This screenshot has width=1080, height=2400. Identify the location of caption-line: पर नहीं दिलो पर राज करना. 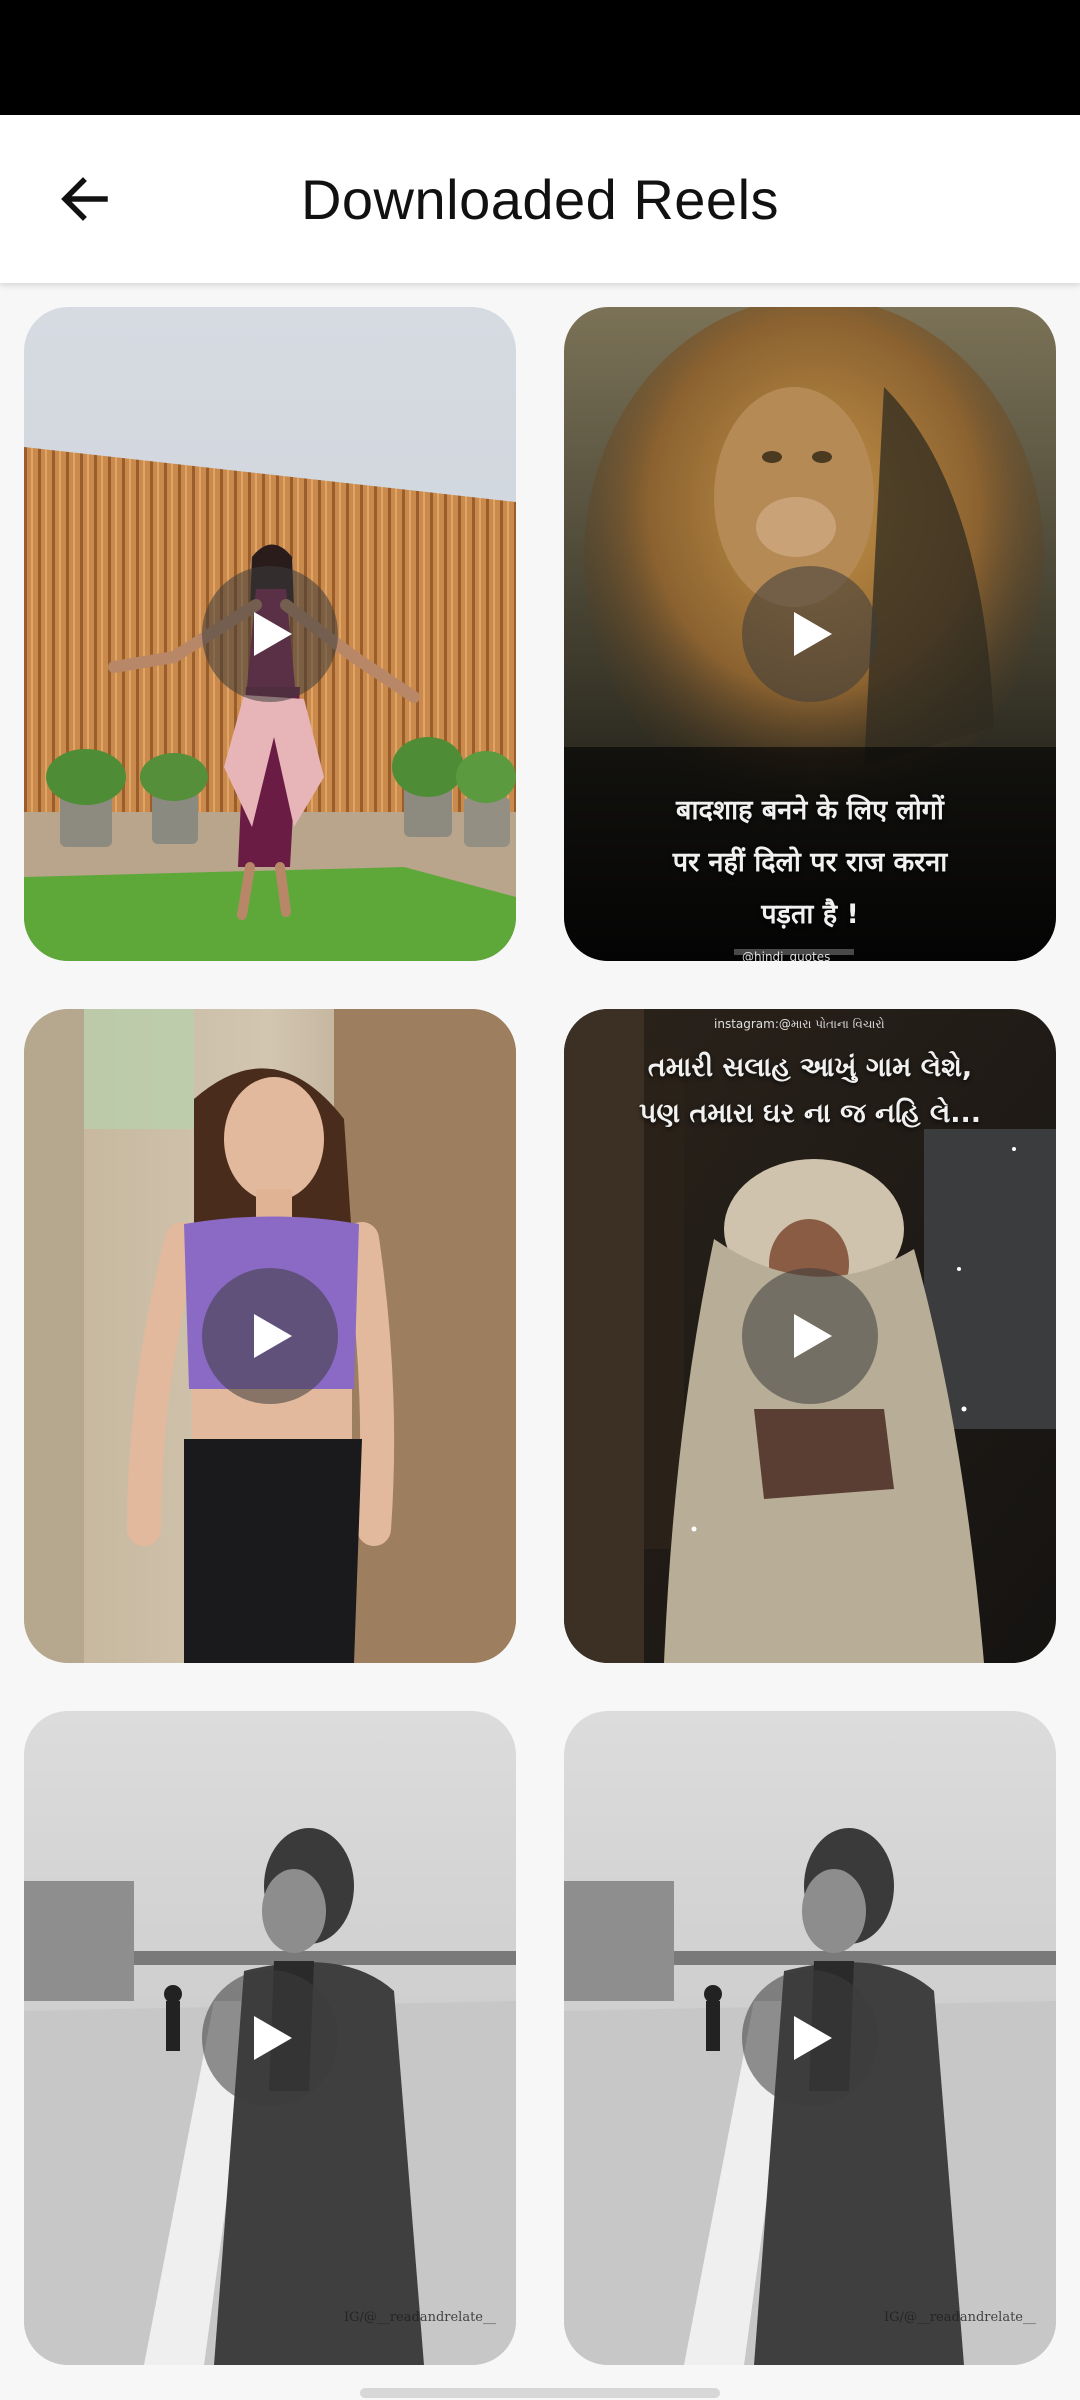
(810, 862).